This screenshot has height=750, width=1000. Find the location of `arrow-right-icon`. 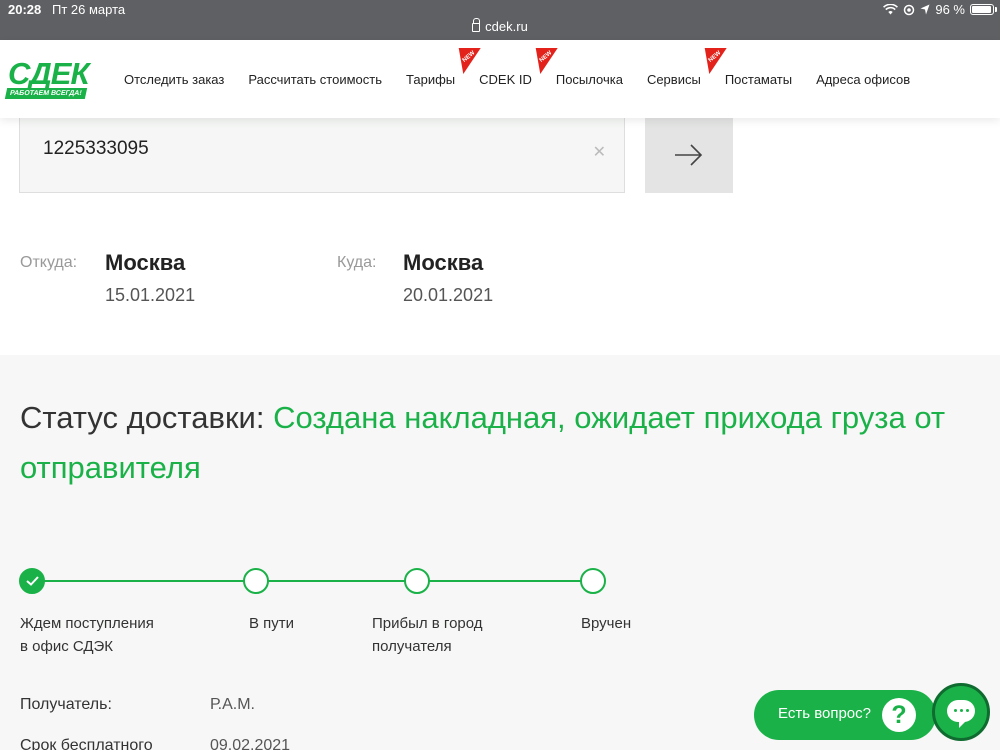

arrow-right-icon is located at coordinates (689, 155).